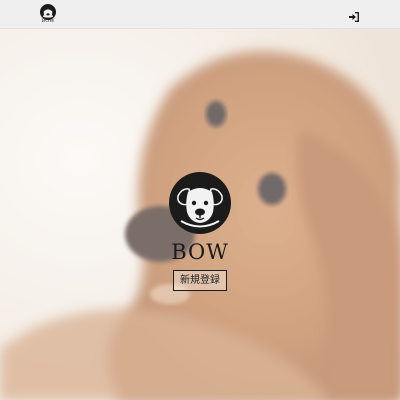 This screenshot has height=400, width=400. What do you see at coordinates (48, 21) in the screenshot?
I see `logo-text: BOW` at bounding box center [48, 21].